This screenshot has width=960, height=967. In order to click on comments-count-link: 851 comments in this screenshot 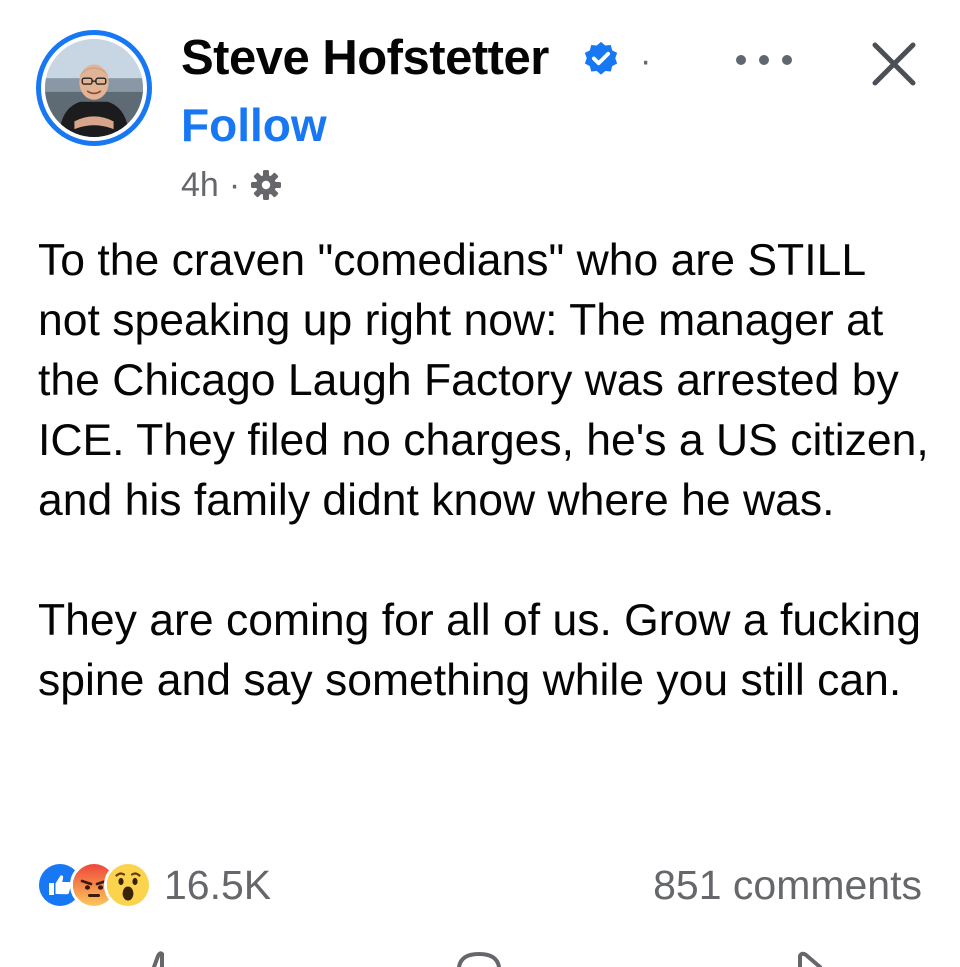, I will do `click(787, 885)`.